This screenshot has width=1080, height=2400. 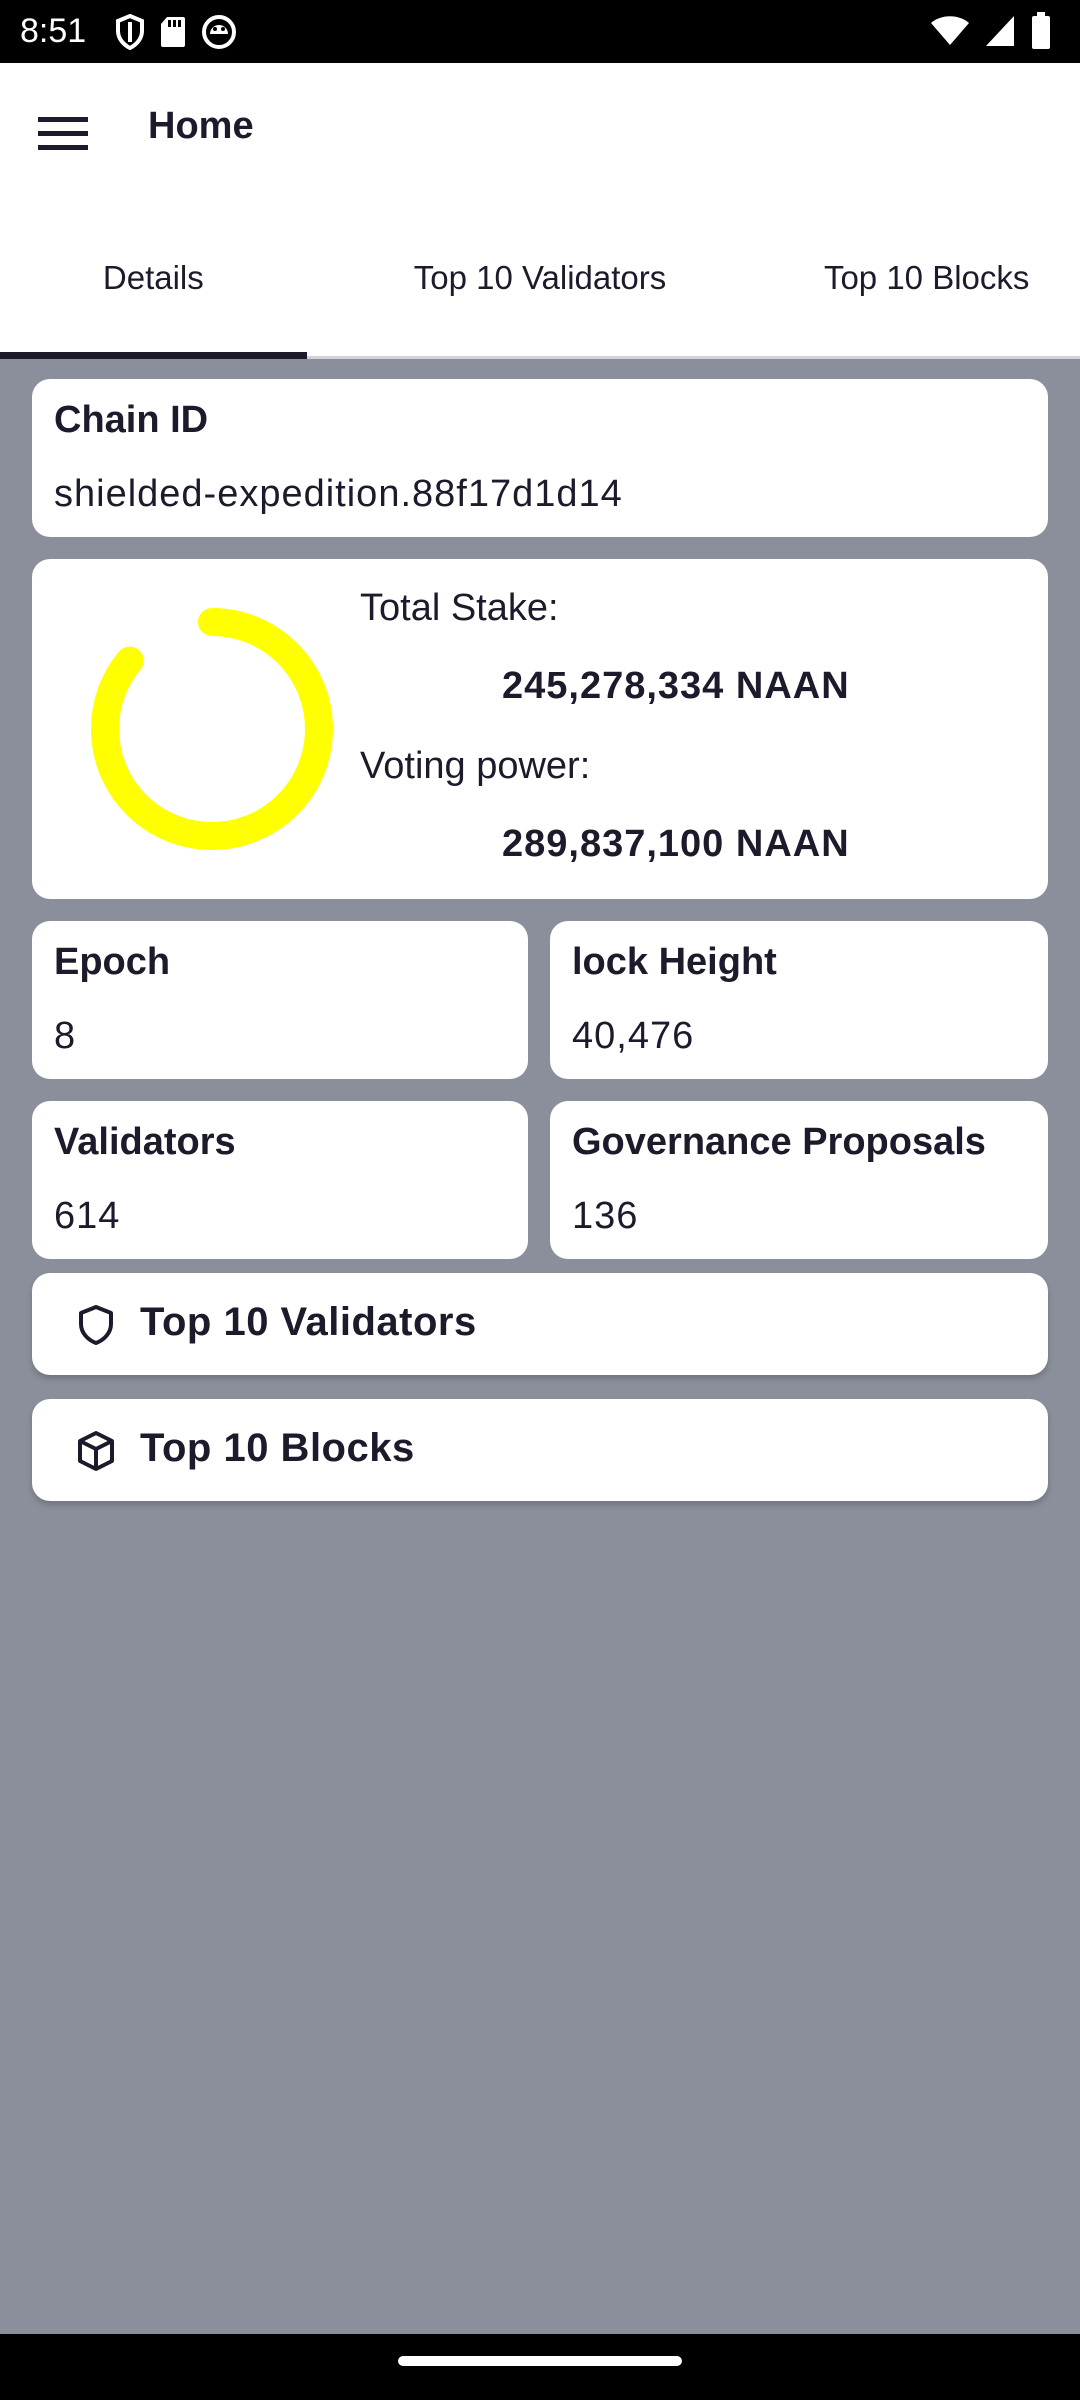 I want to click on sd-card-icon, so click(x=173, y=32).